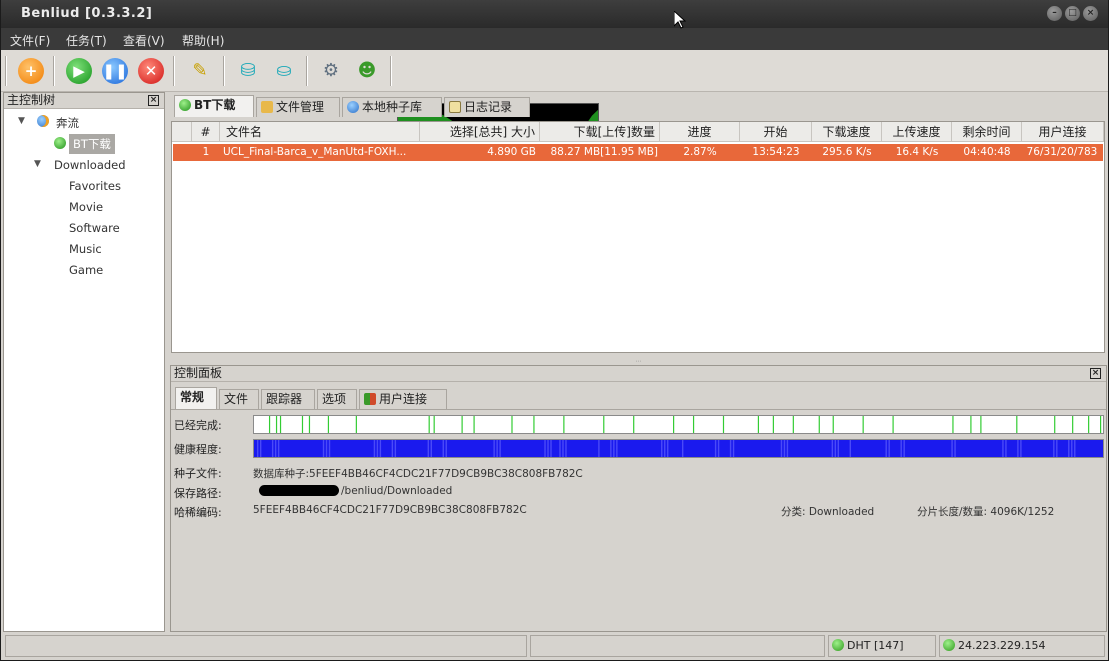 The width and height of the screenshot is (1109, 661). Describe the element at coordinates (949, 645) in the screenshot. I see `ip-status-icon` at that location.